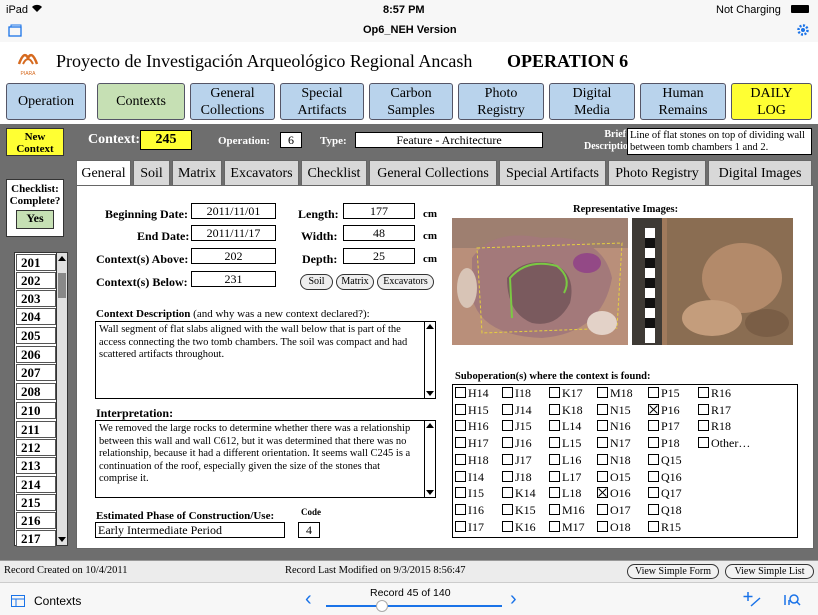 This screenshot has width=818, height=615. What do you see at coordinates (565, 460) in the screenshot?
I see `suboperation-checkbox: L16` at bounding box center [565, 460].